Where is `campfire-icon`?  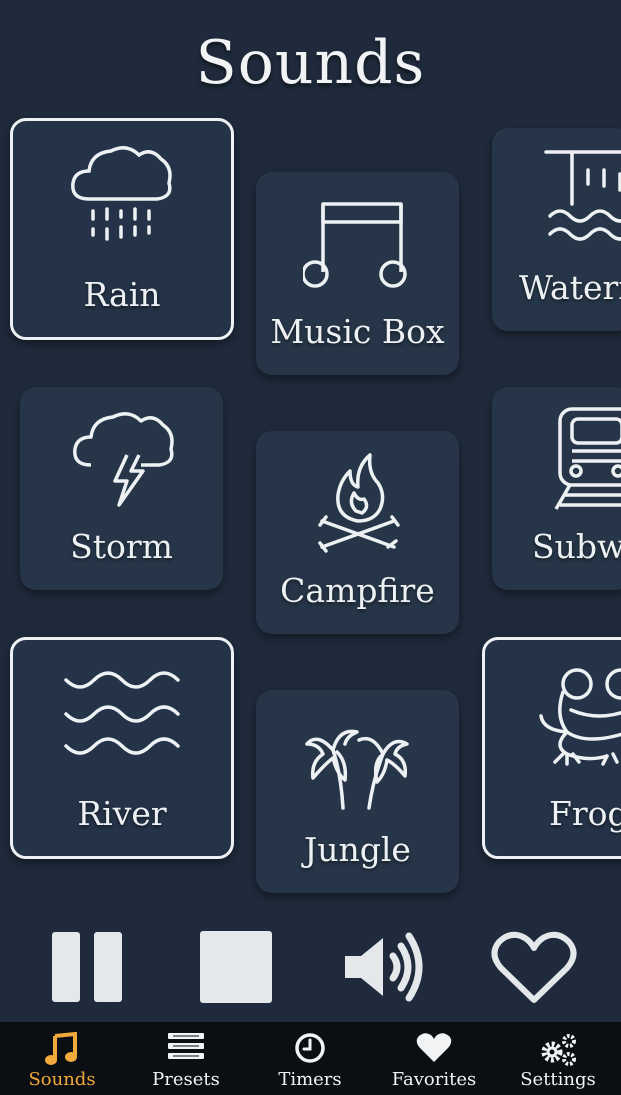
campfire-icon is located at coordinates (358, 503).